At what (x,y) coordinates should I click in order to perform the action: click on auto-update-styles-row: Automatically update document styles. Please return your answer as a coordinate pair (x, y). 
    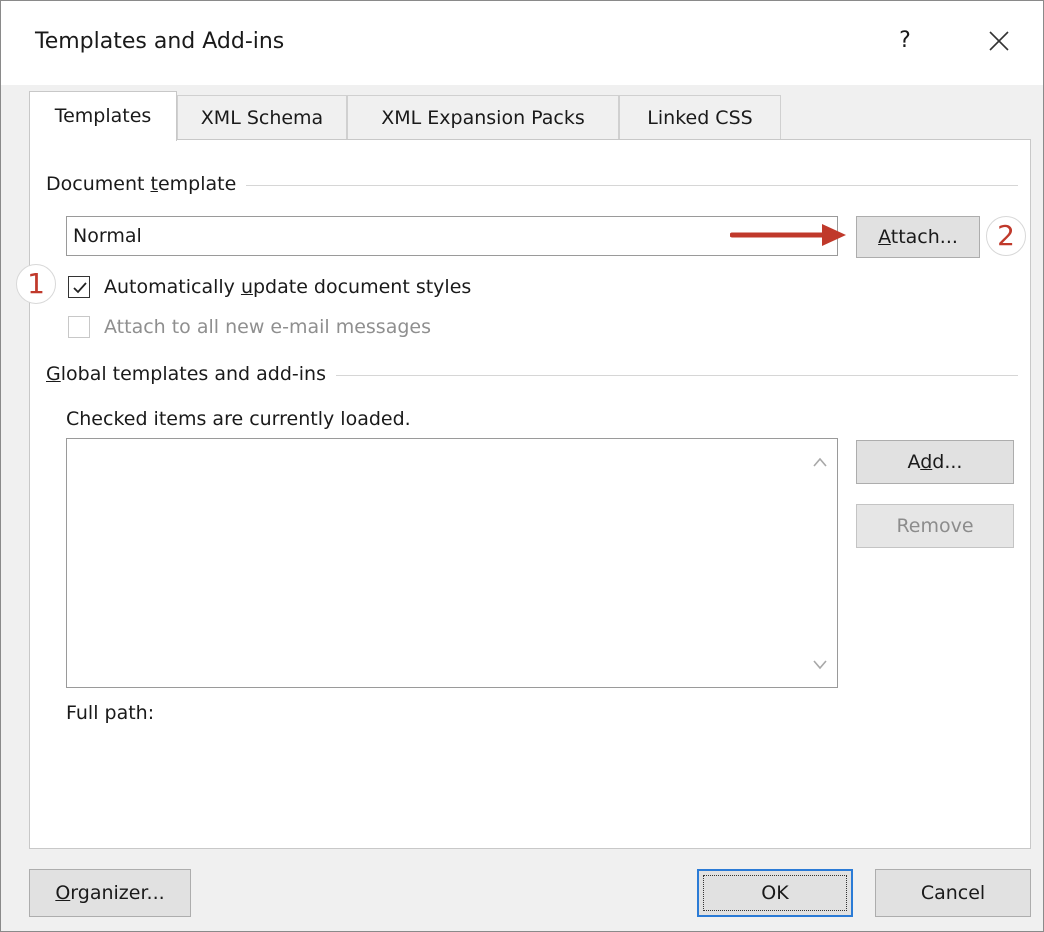
    Looking at the image, I should click on (348, 288).